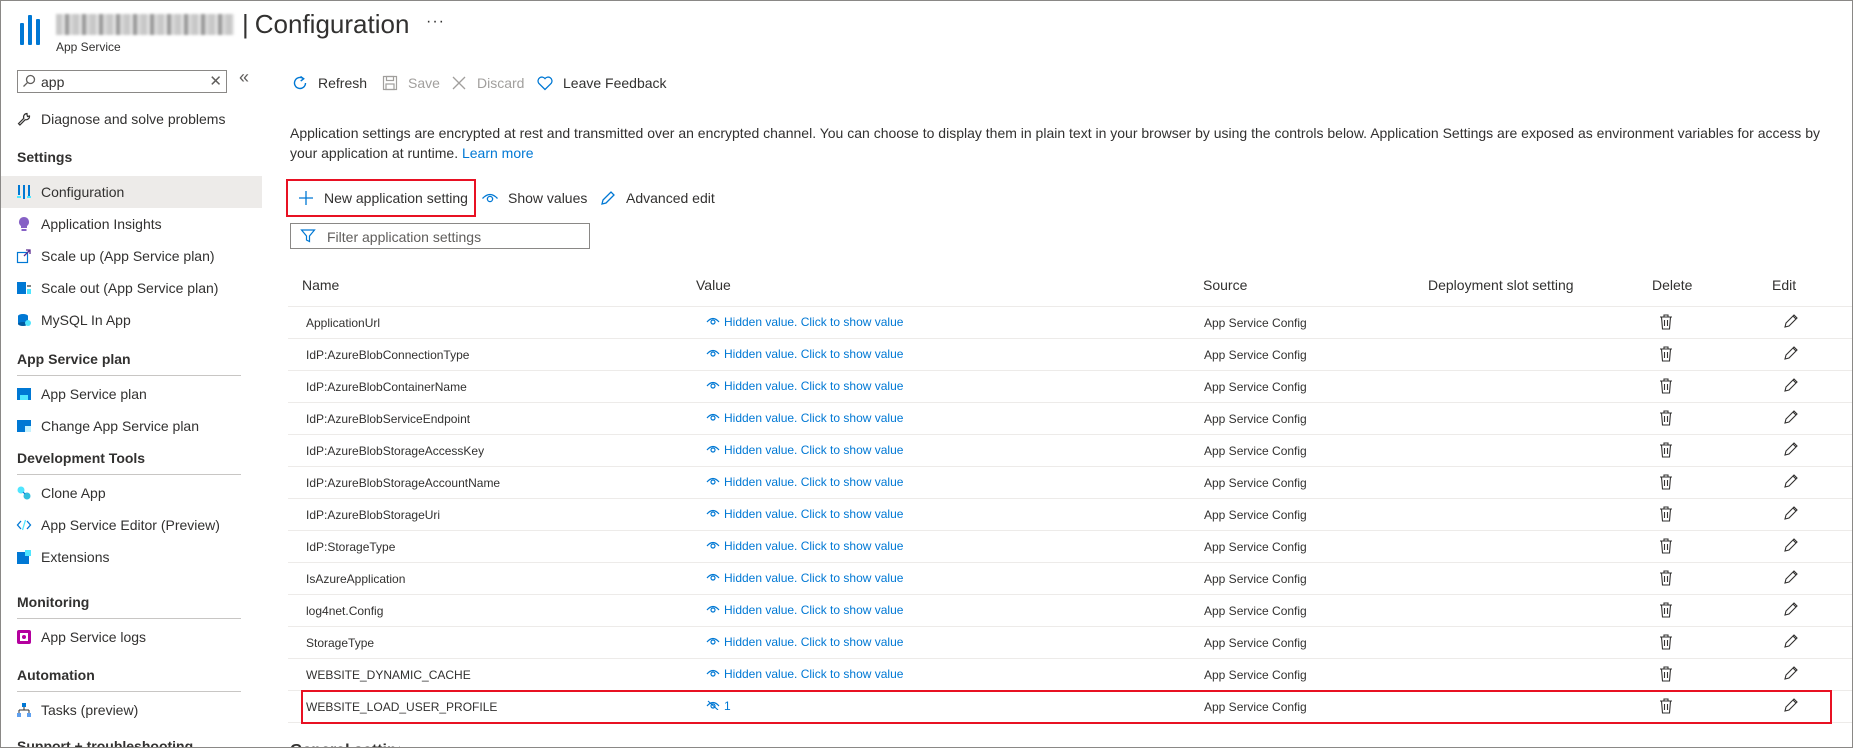  I want to click on highlight-website-load-user-profile, so click(1066, 707).